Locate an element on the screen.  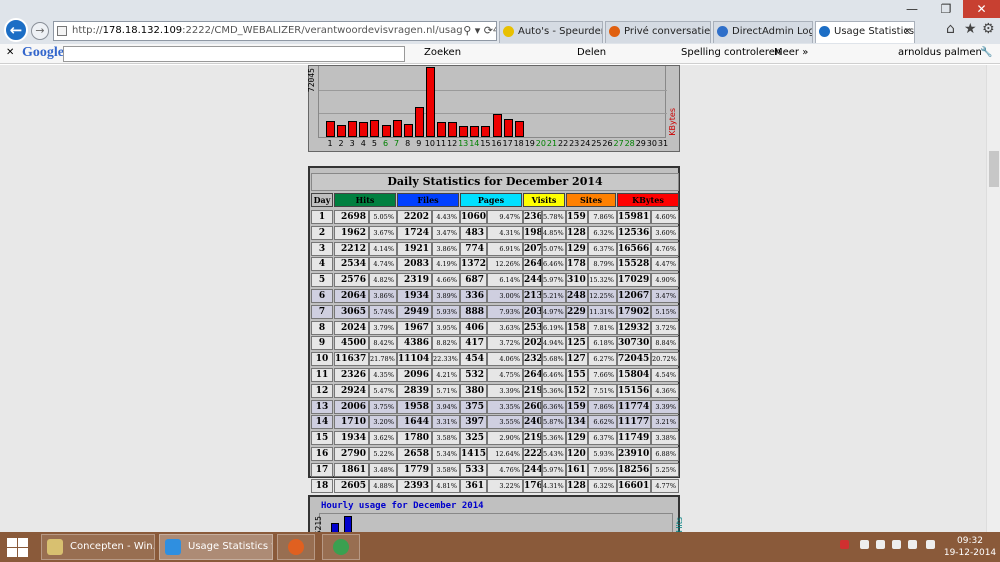
favorites-star-icon: ★ is located at coordinates (970, 29).